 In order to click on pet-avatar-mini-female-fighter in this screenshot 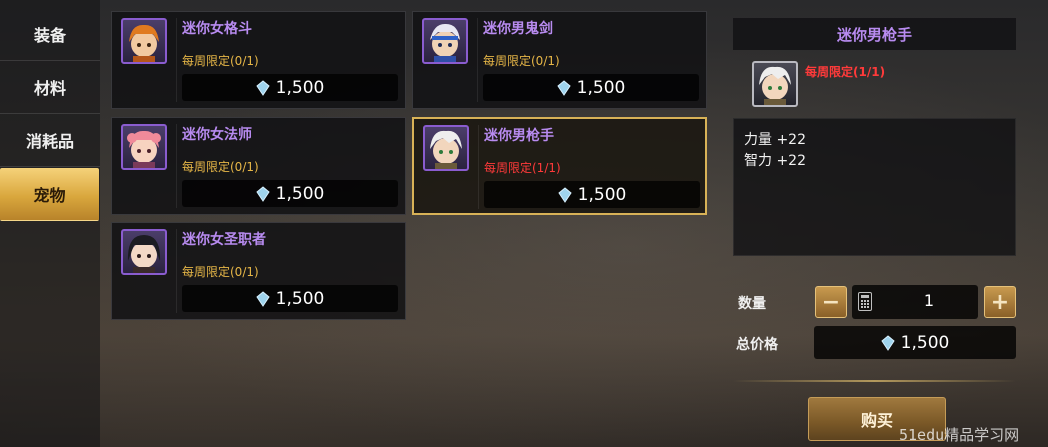, I will do `click(144, 41)`.